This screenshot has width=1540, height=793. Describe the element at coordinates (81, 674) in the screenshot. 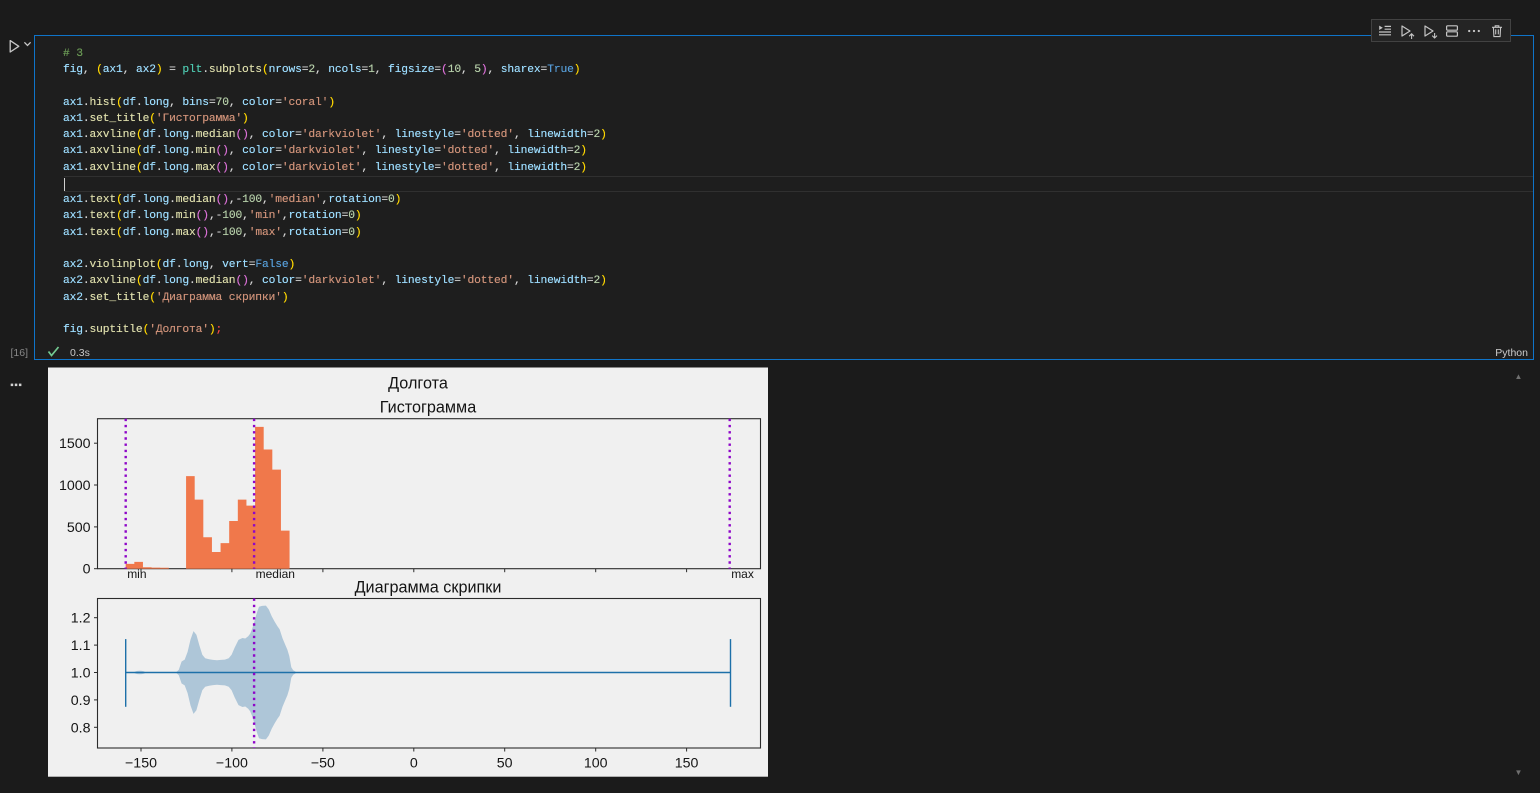

I see `svg-text: 1.0` at that location.